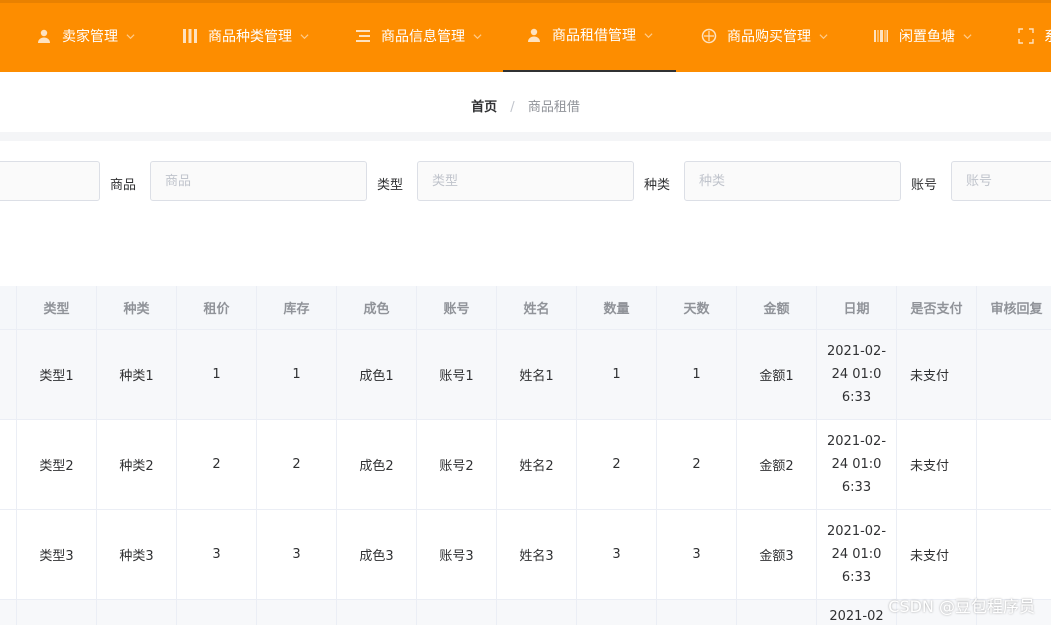 The width and height of the screenshot is (1051, 625). What do you see at coordinates (137, 554) in the screenshot?
I see `table-cell: 种类3` at bounding box center [137, 554].